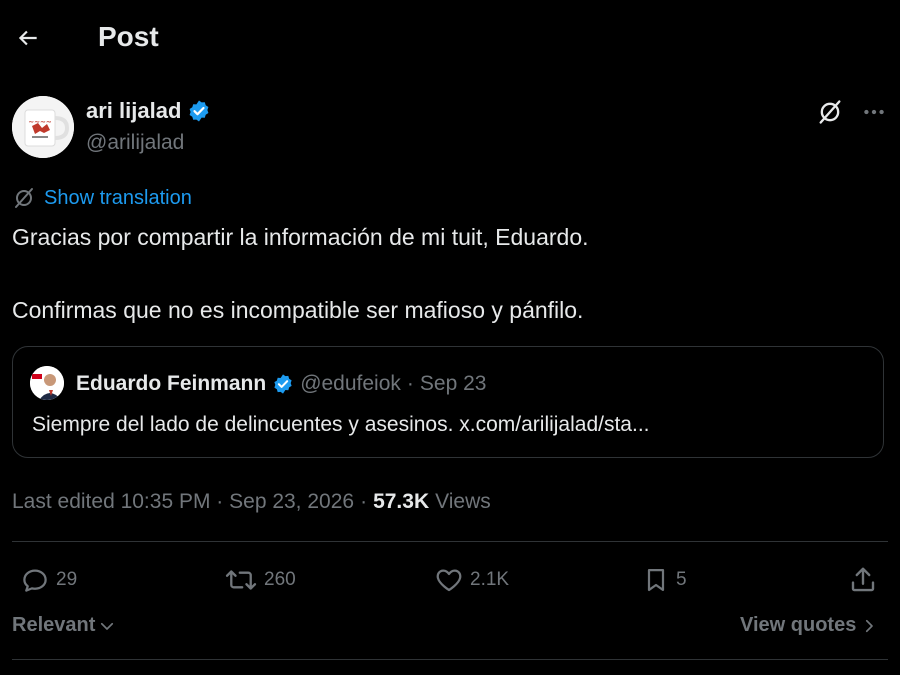 This screenshot has width=900, height=675. Describe the element at coordinates (24, 198) in the screenshot. I see `translate-icon` at that location.